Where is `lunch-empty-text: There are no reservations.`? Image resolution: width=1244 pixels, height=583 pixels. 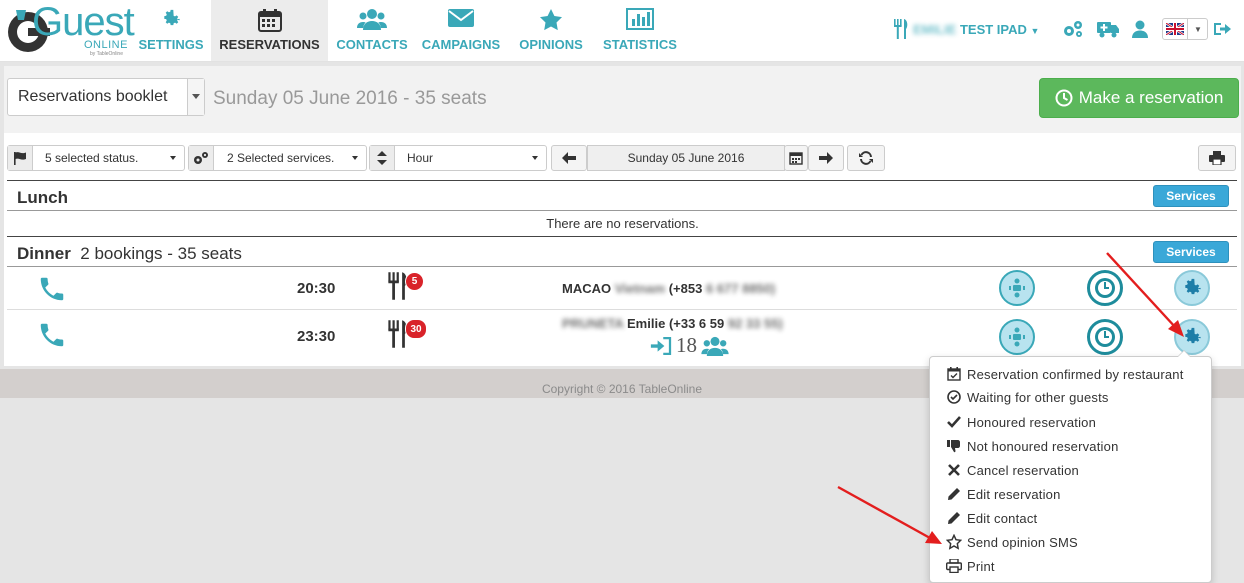
lunch-empty-text: There are no reservations. is located at coordinates (622, 223).